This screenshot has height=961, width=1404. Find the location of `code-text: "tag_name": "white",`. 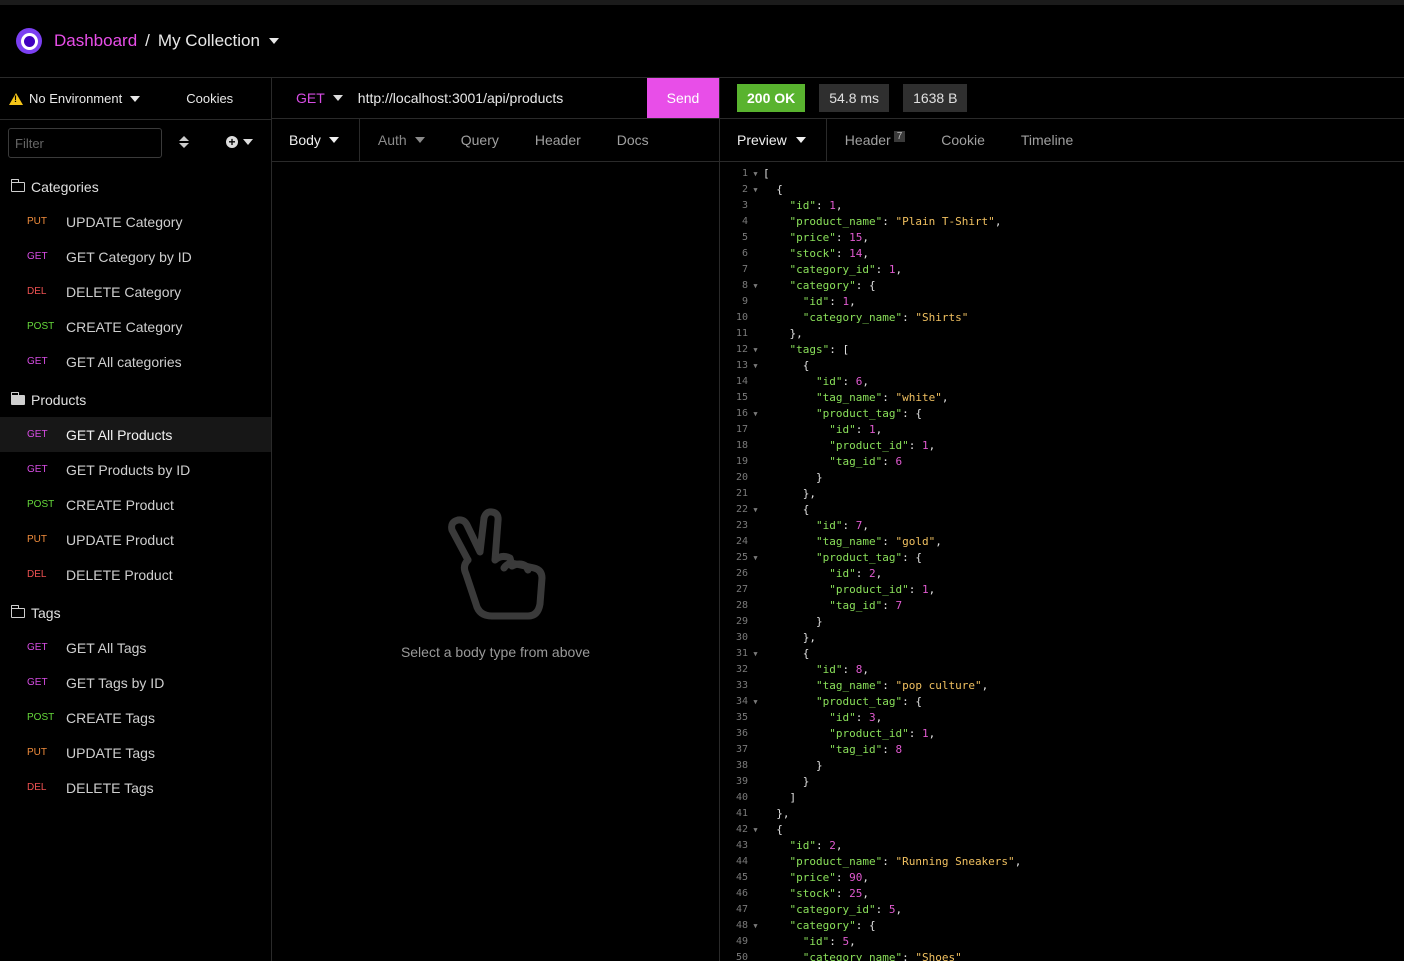

code-text: "tag_name": "white", is located at coordinates (882, 397).